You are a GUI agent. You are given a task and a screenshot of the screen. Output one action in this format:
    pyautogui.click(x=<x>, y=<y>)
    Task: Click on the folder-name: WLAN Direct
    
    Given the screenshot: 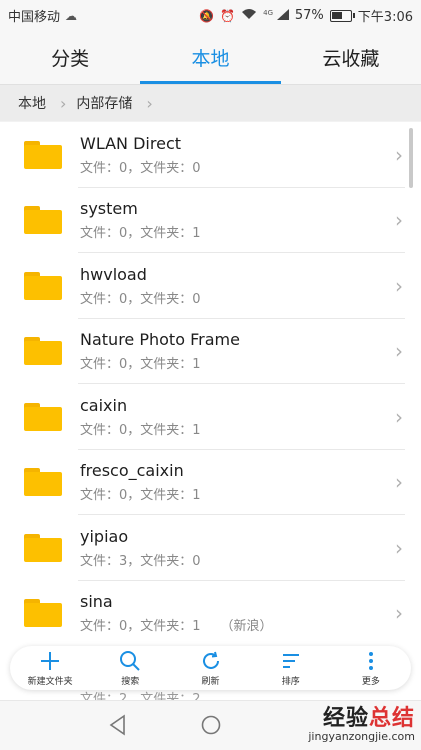 What is the action you would take?
    pyautogui.click(x=131, y=143)
    